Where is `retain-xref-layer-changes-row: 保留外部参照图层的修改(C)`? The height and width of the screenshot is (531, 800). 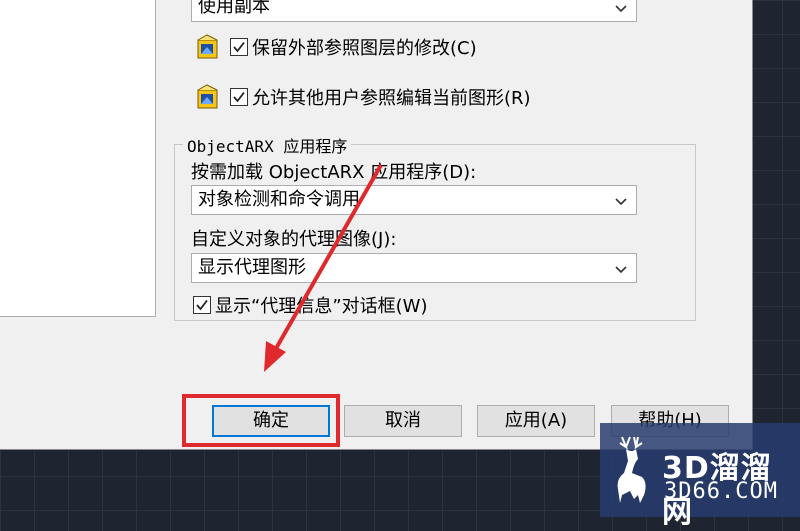
retain-xref-layer-changes-row: 保留外部参照图层的修改(C) is located at coordinates (336, 47).